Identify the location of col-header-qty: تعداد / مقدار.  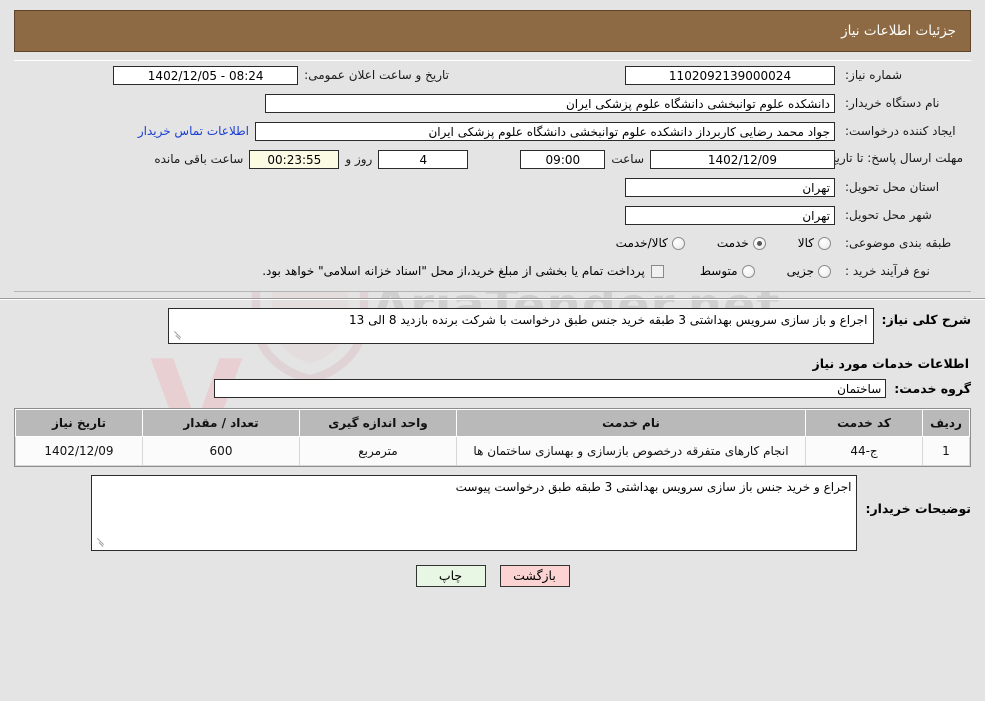
(221, 423).